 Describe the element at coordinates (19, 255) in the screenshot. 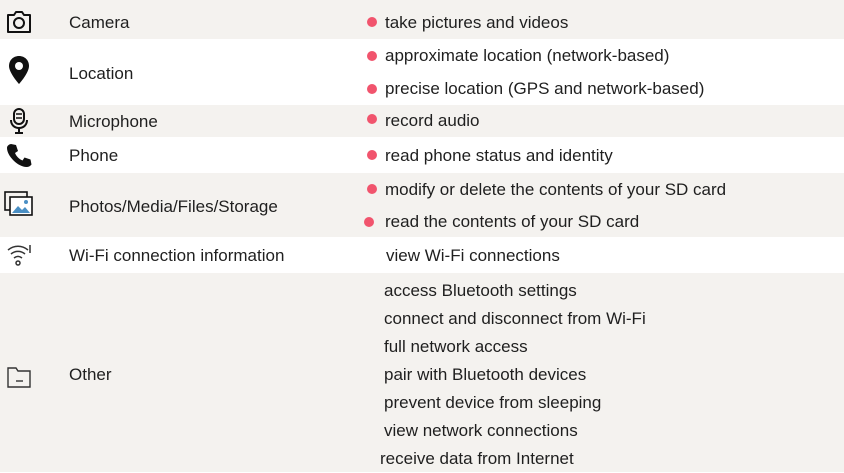

I see `wifi-info-icon` at that location.